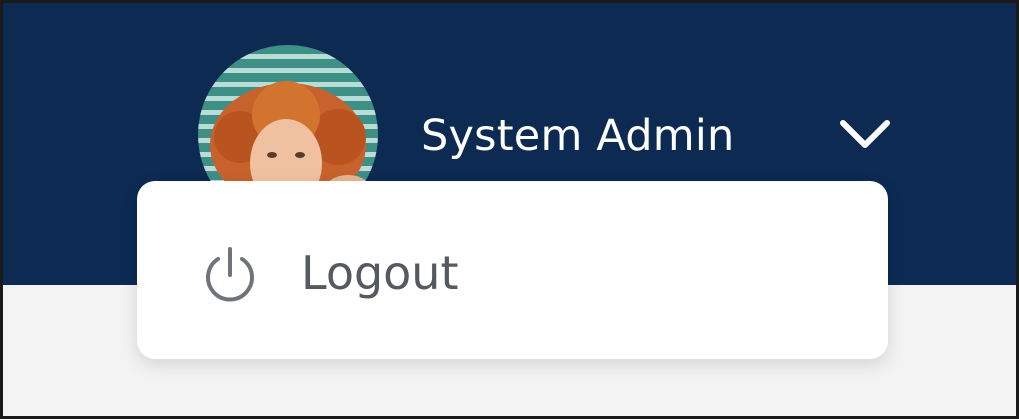 This screenshot has height=419, width=1019. I want to click on user-name: System Admin, so click(577, 136).